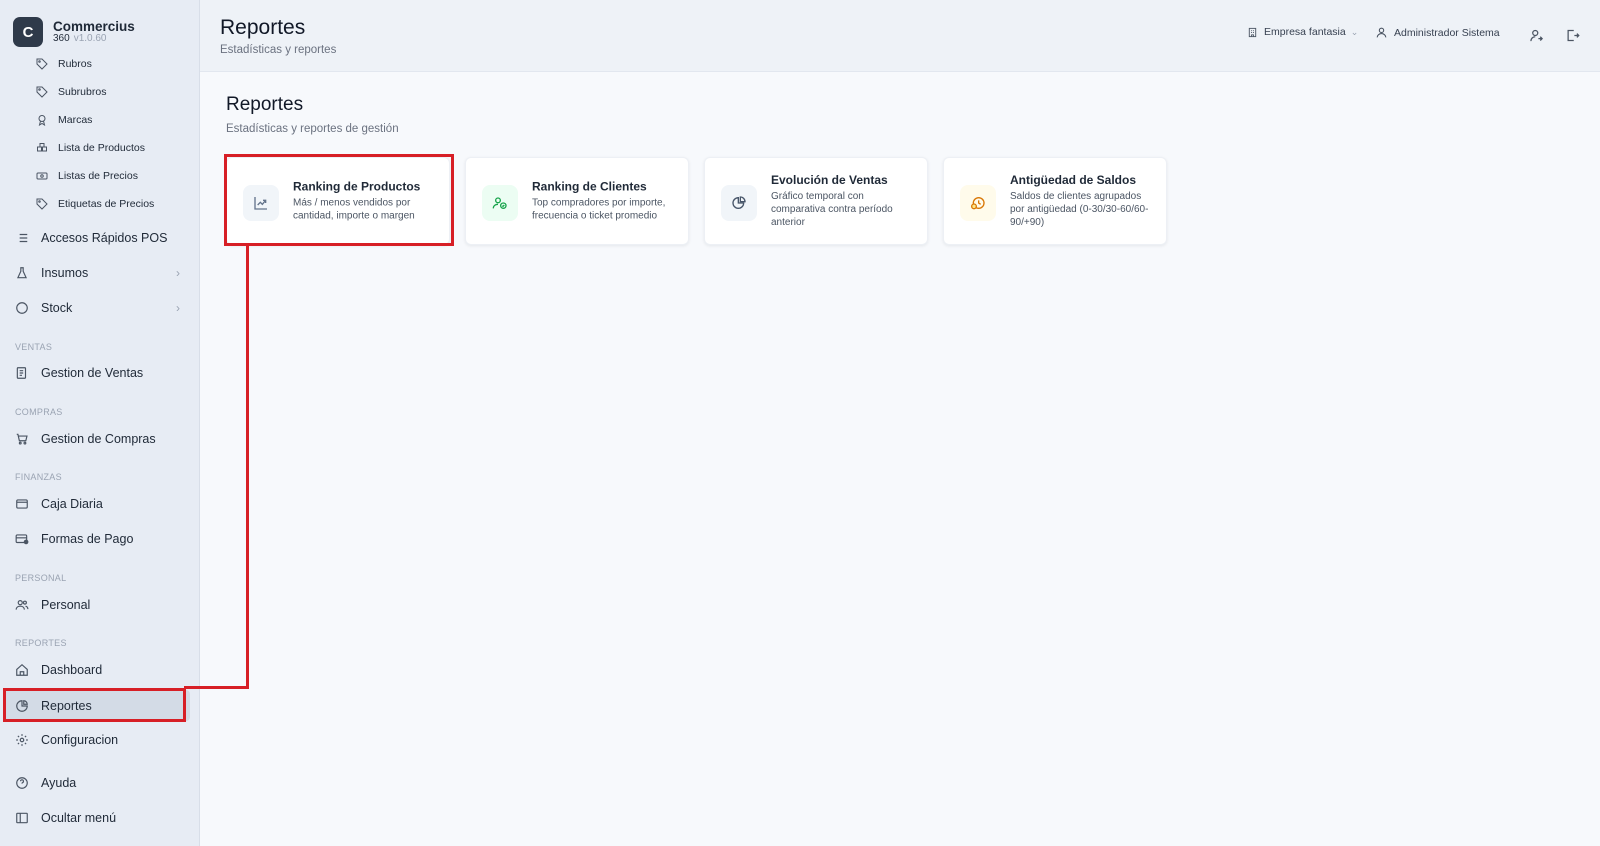 The height and width of the screenshot is (846, 1600). Describe the element at coordinates (41, 643) in the screenshot. I see `section-label-reportes: REPORTES` at that location.